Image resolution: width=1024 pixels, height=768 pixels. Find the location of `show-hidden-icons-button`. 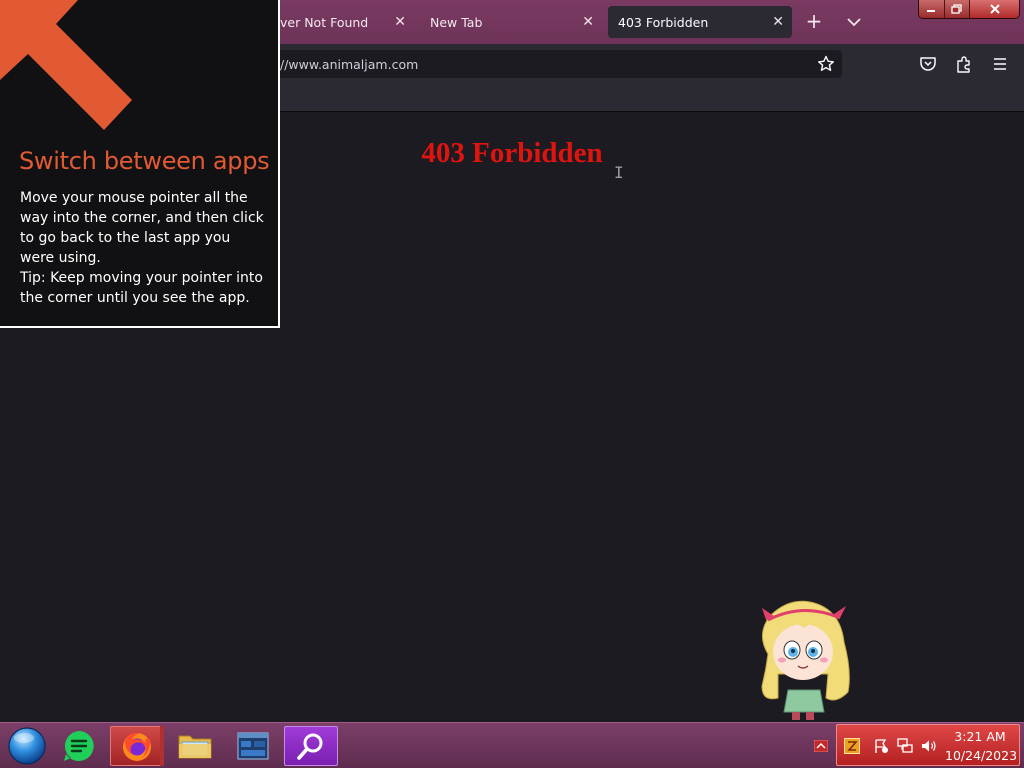

show-hidden-icons-button is located at coordinates (821, 746).